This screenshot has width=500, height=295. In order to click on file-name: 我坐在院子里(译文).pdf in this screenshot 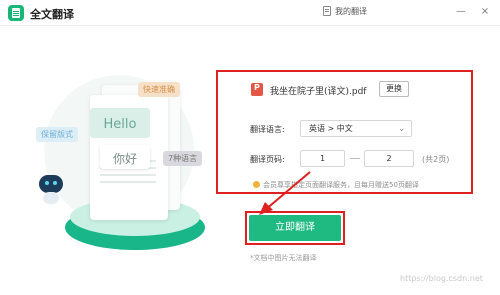, I will do `click(318, 92)`.